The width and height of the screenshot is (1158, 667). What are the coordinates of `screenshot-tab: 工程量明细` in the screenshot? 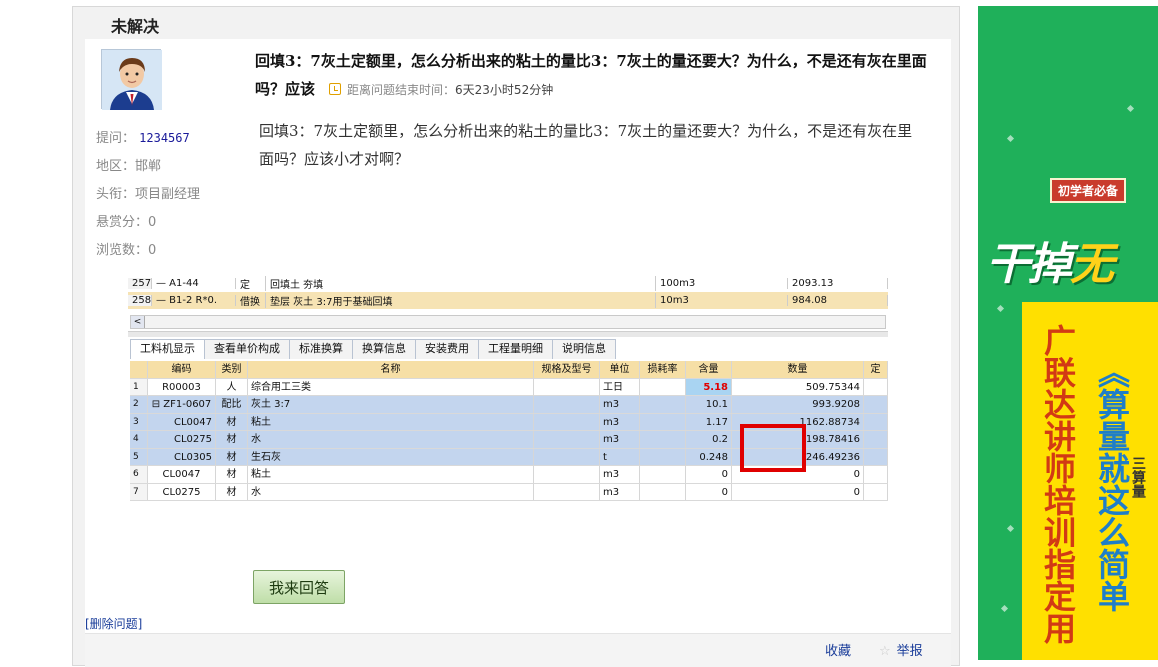 It's located at (515, 349).